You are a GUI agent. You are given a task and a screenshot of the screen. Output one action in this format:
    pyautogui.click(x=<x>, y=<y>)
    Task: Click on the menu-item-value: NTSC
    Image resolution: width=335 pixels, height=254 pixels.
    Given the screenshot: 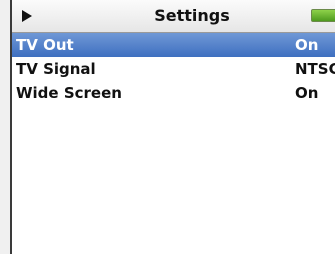 What is the action you would take?
    pyautogui.click(x=315, y=69)
    